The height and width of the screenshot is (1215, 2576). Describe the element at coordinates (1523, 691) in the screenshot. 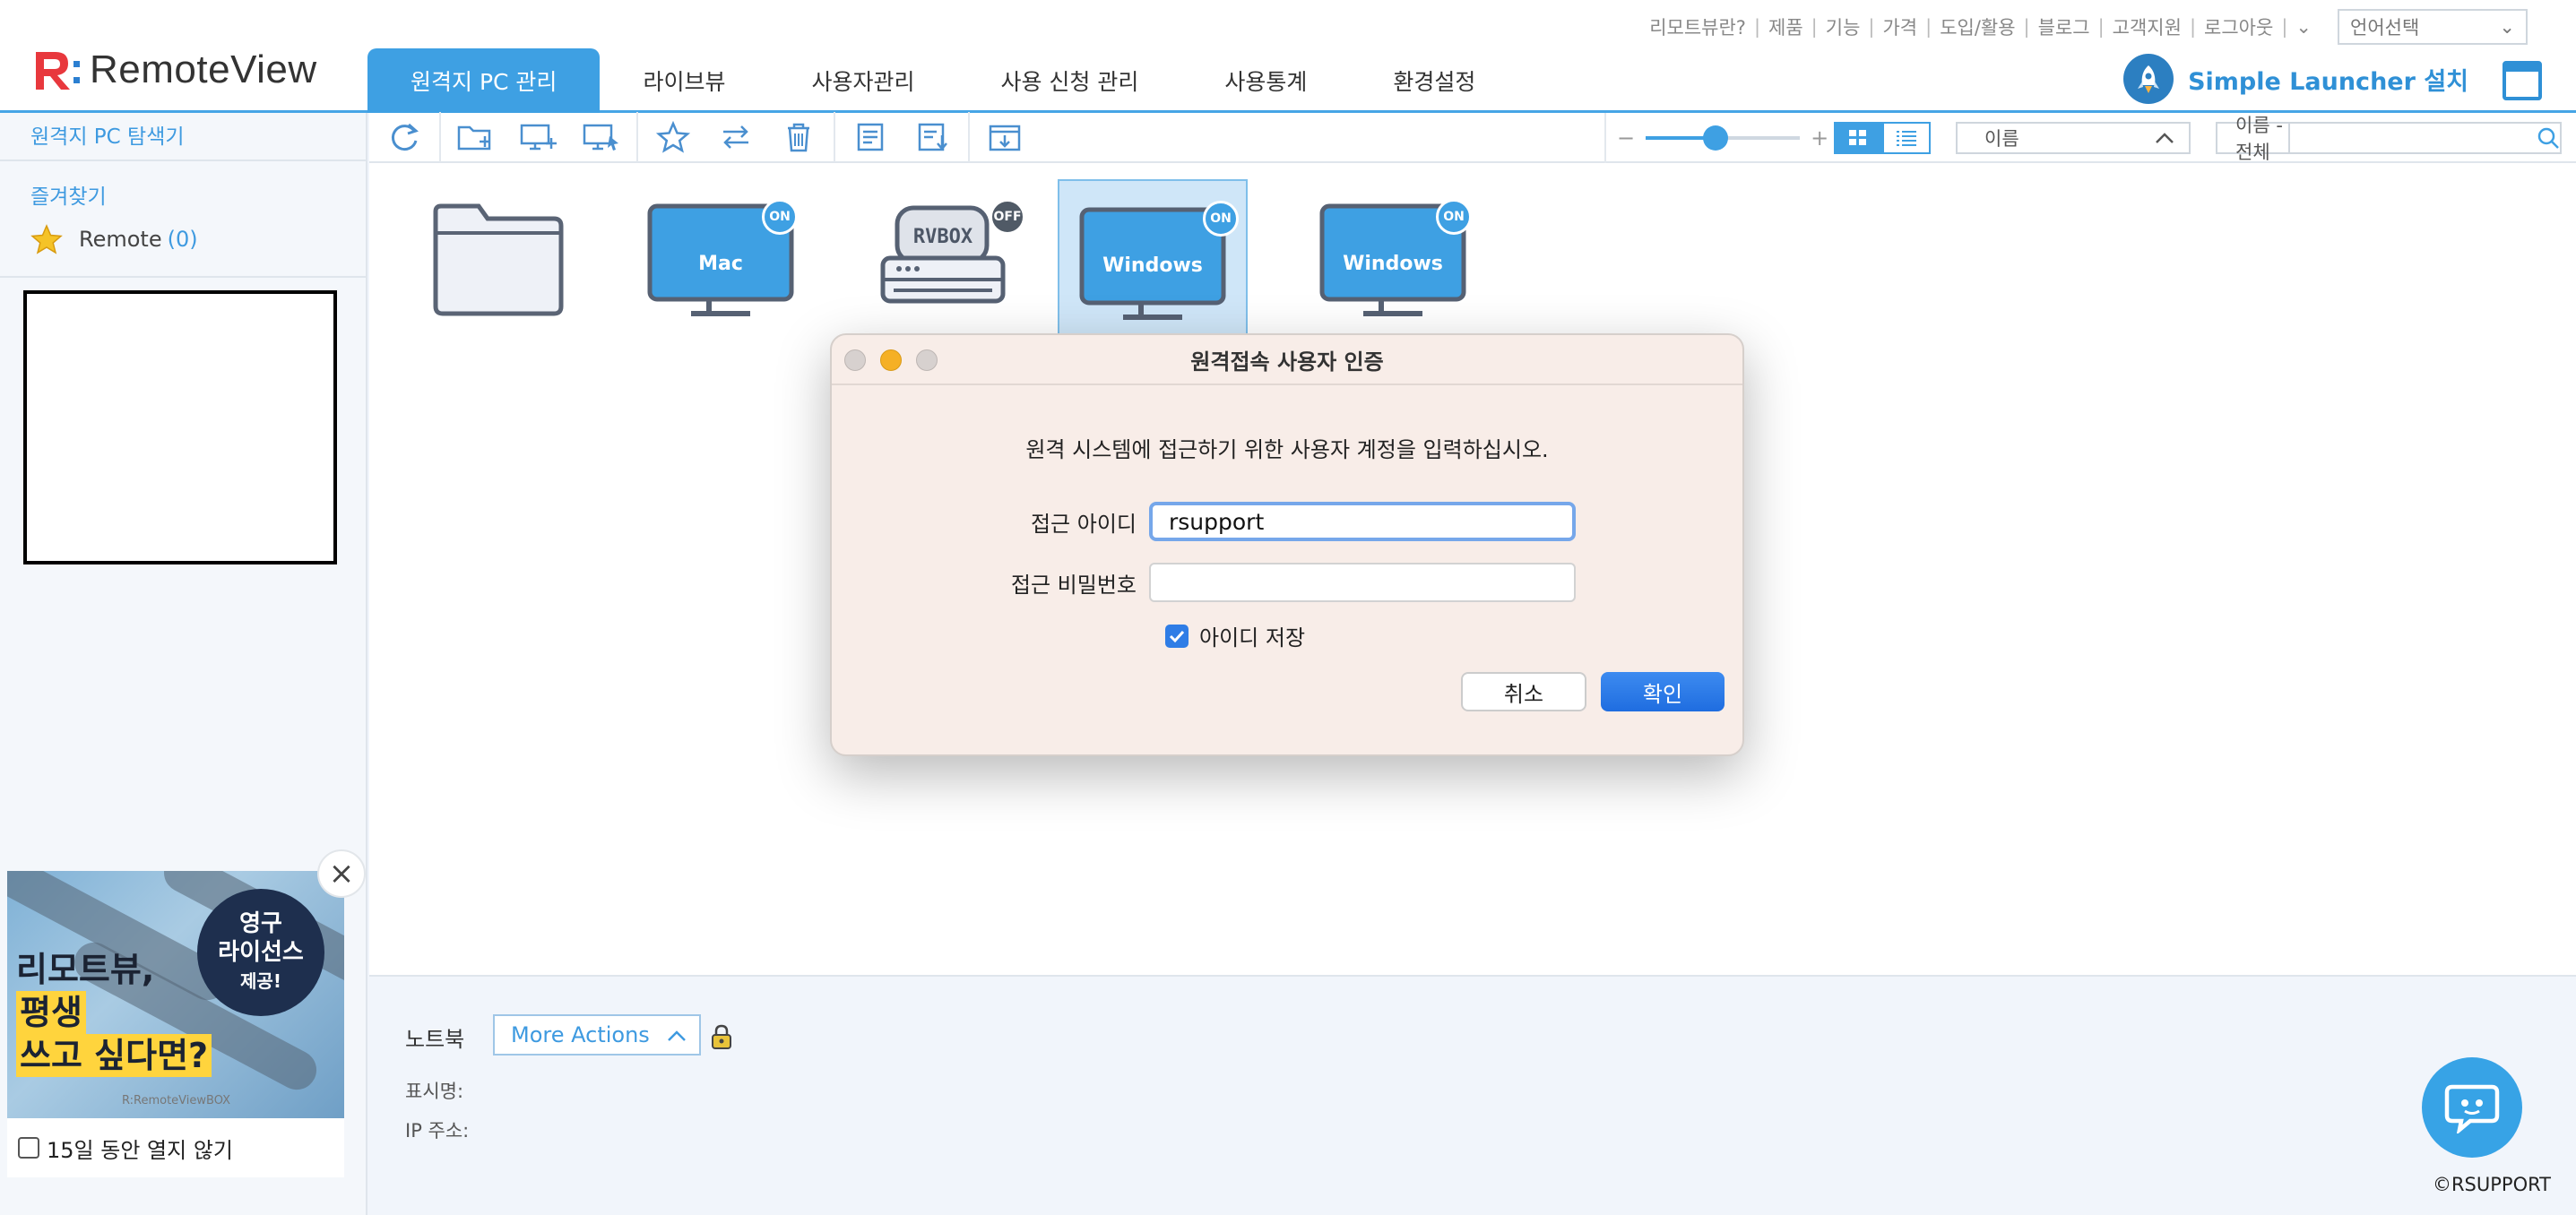

I see `cancel-button: 취소` at that location.